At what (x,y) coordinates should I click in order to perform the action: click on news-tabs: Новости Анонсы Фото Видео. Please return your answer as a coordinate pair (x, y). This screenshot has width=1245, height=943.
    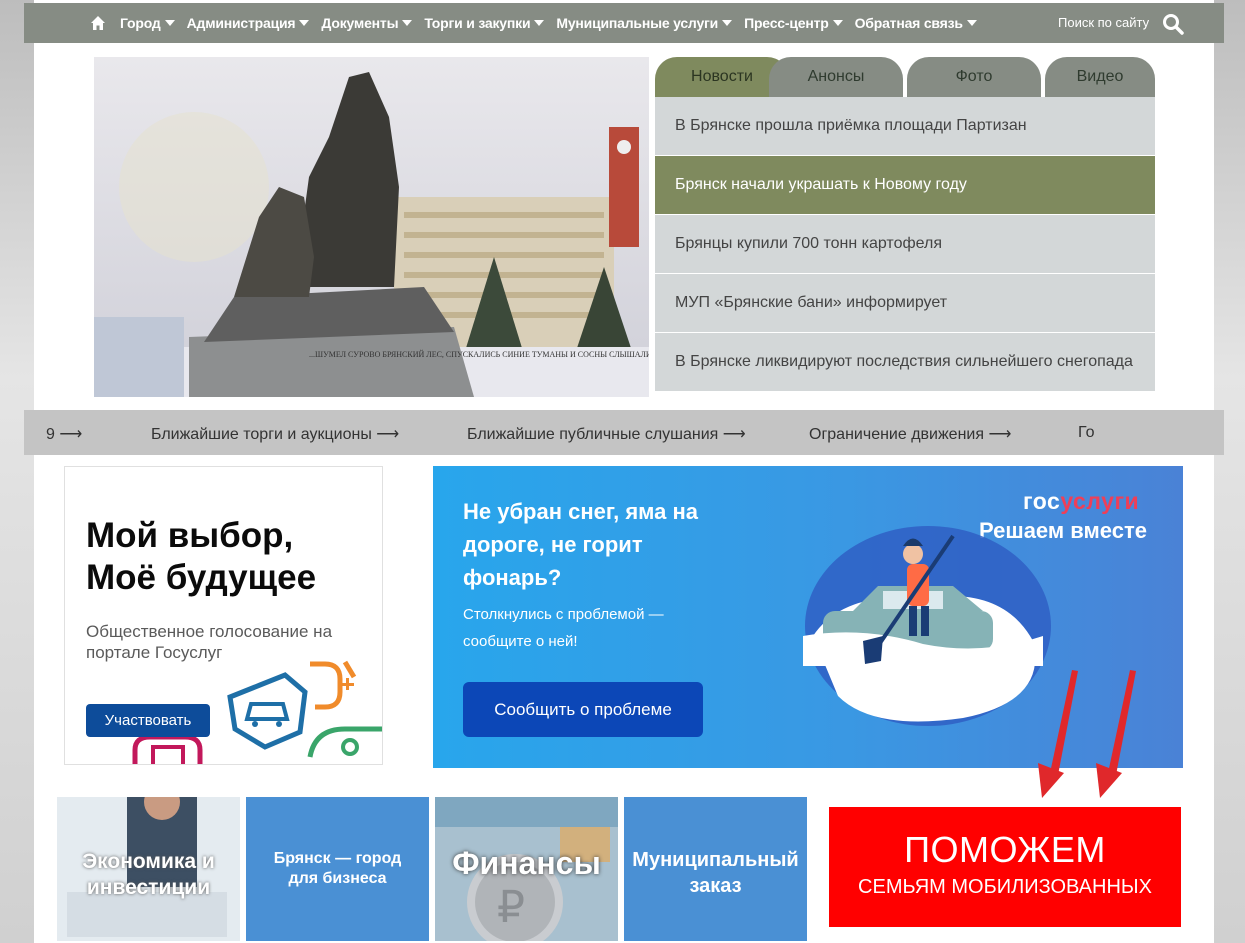
    Looking at the image, I should click on (905, 77).